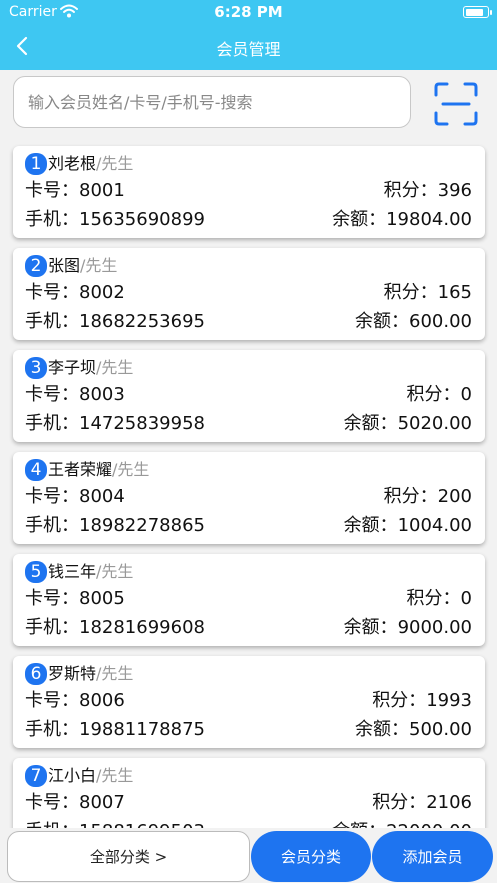 The image size is (497, 883). Describe the element at coordinates (142, 525) in the screenshot. I see `phone-value: 18982278865` at that location.